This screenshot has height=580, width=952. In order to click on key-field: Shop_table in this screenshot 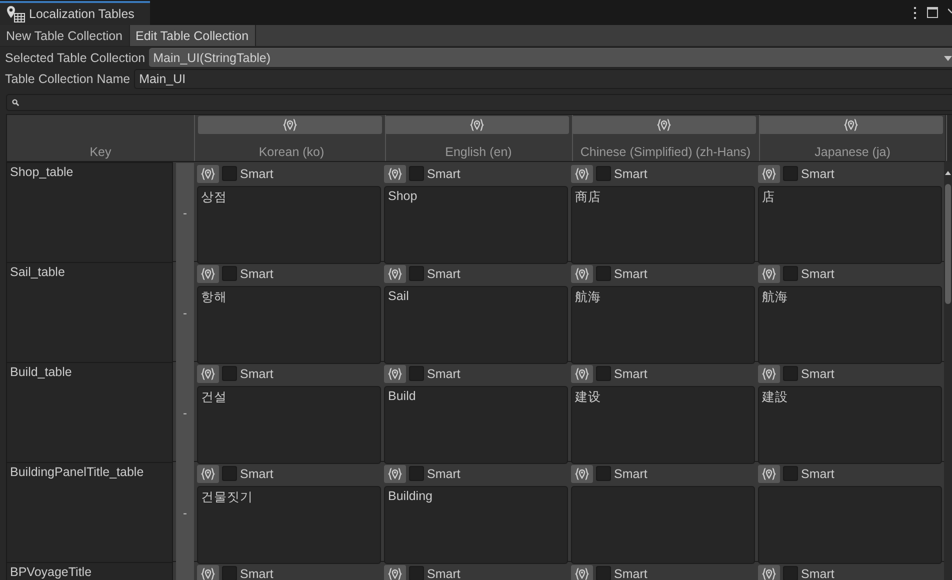, I will do `click(89, 213)`.